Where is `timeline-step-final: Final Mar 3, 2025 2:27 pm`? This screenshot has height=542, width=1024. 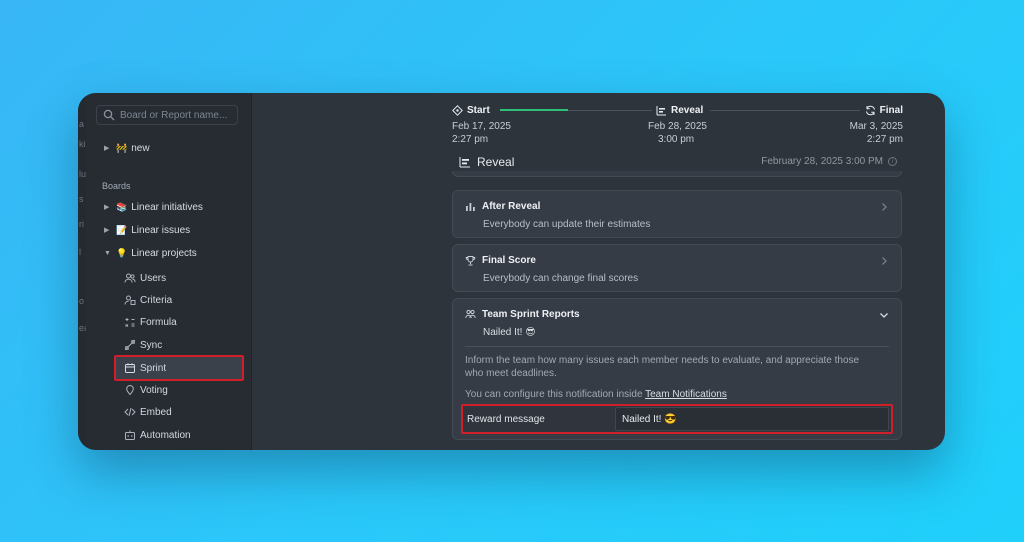 timeline-step-final: Final Mar 3, 2025 2:27 pm is located at coordinates (876, 125).